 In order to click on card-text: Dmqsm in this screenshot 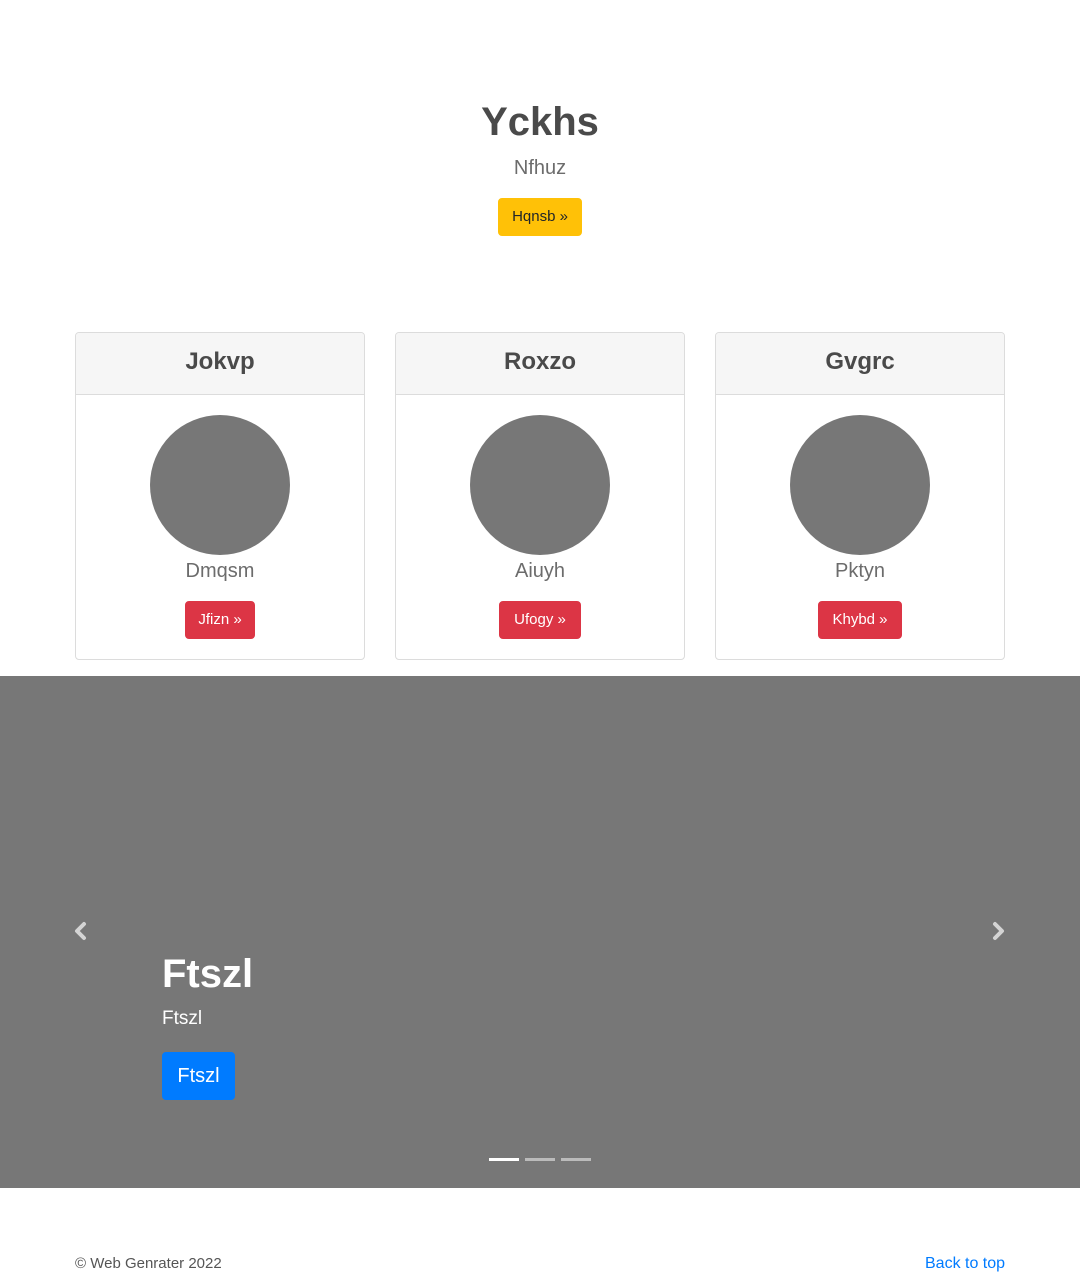, I will do `click(220, 571)`.